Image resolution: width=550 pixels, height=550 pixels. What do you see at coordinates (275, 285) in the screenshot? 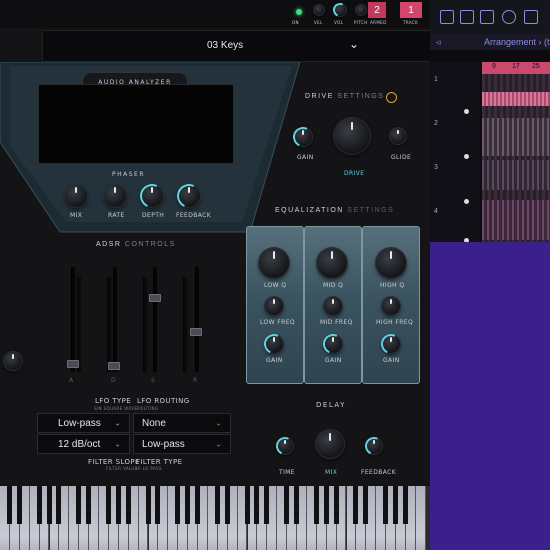
I see `low-q-label: LOW Q` at bounding box center [275, 285].